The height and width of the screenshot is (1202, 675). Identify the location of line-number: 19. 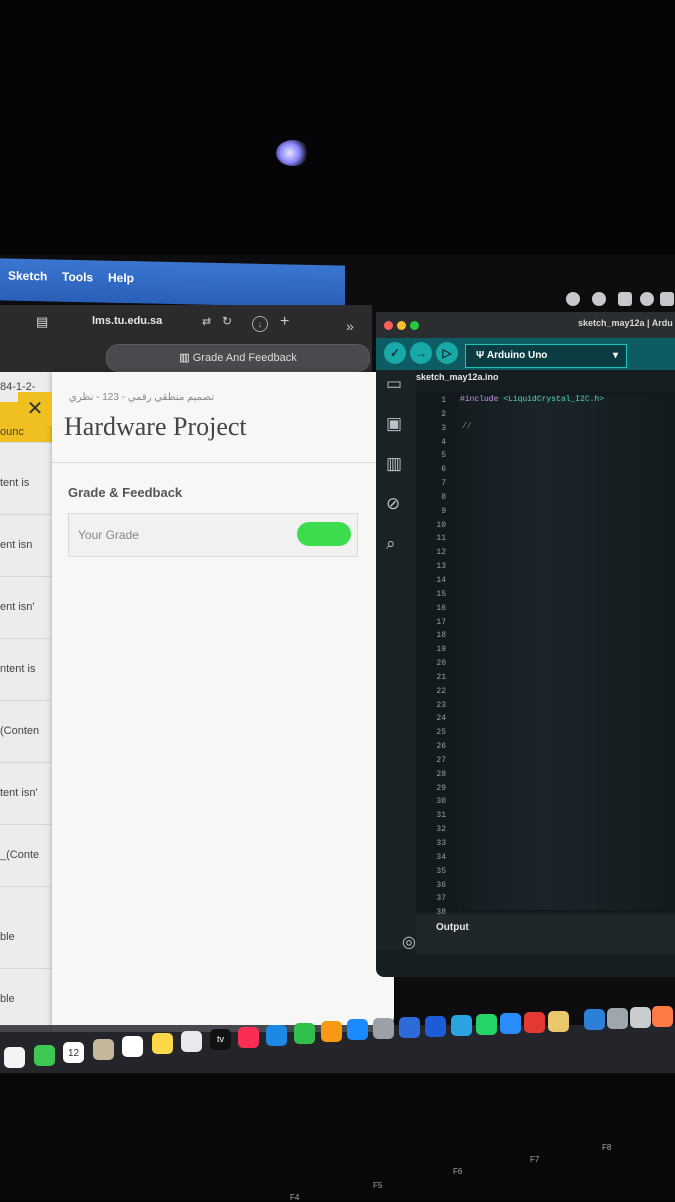
(441, 650).